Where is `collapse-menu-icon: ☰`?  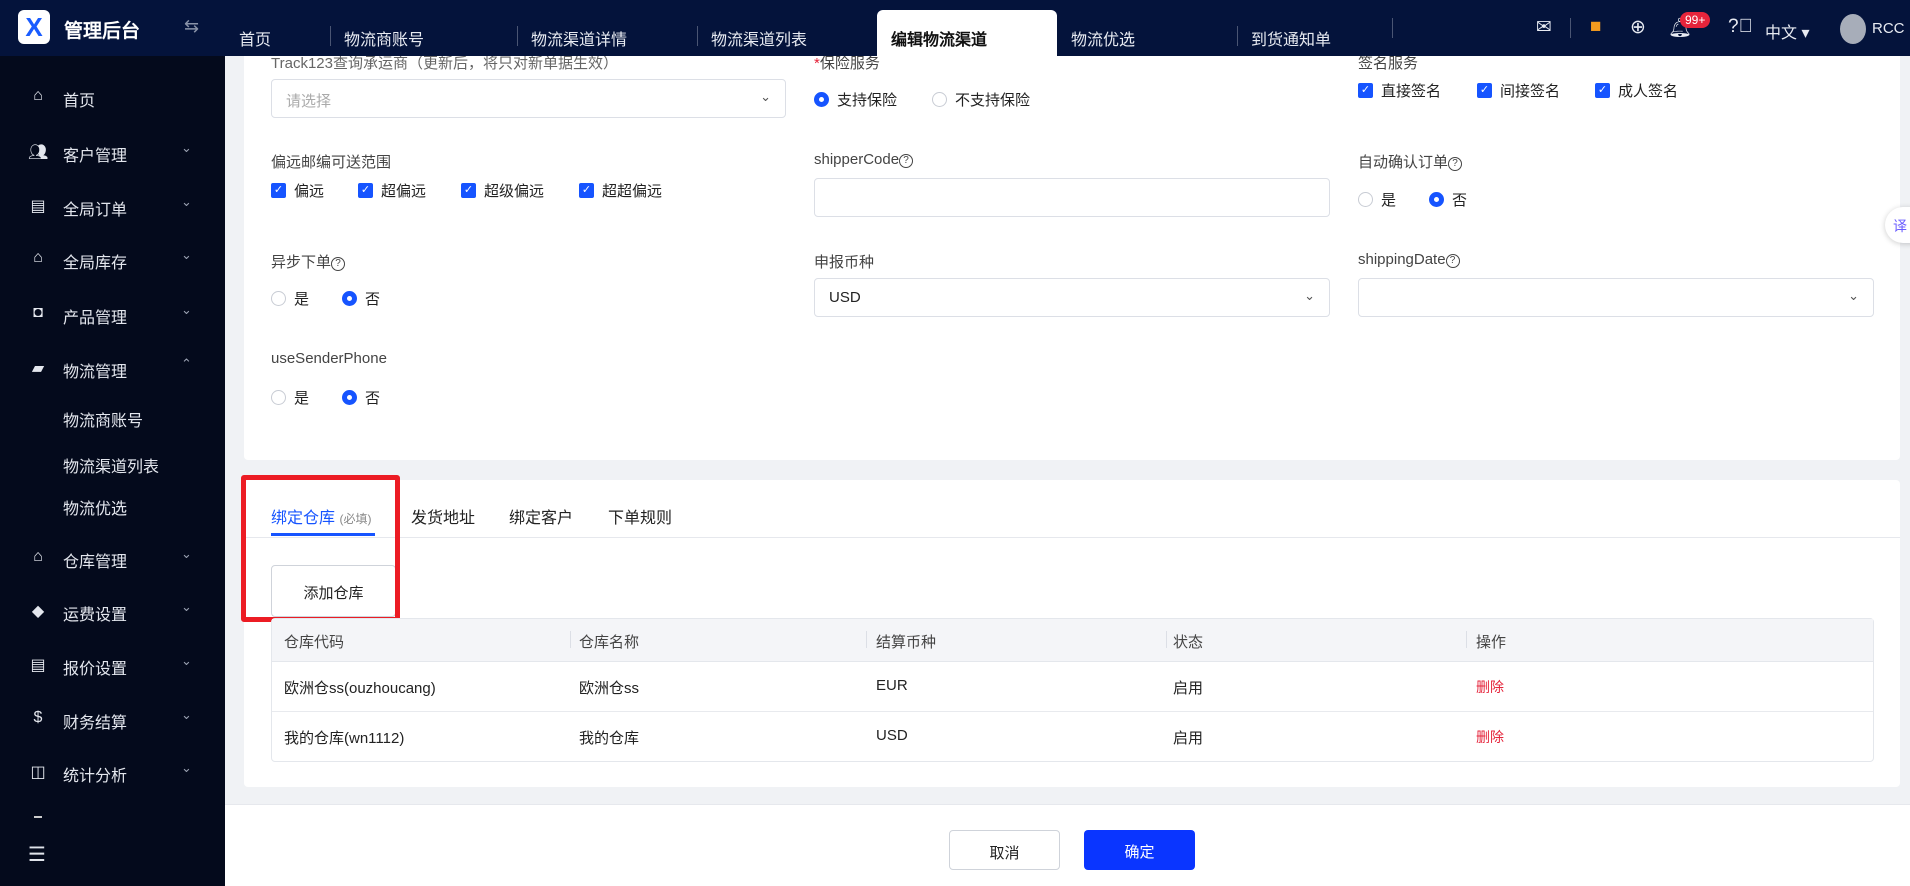 collapse-menu-icon: ☰ is located at coordinates (37, 854).